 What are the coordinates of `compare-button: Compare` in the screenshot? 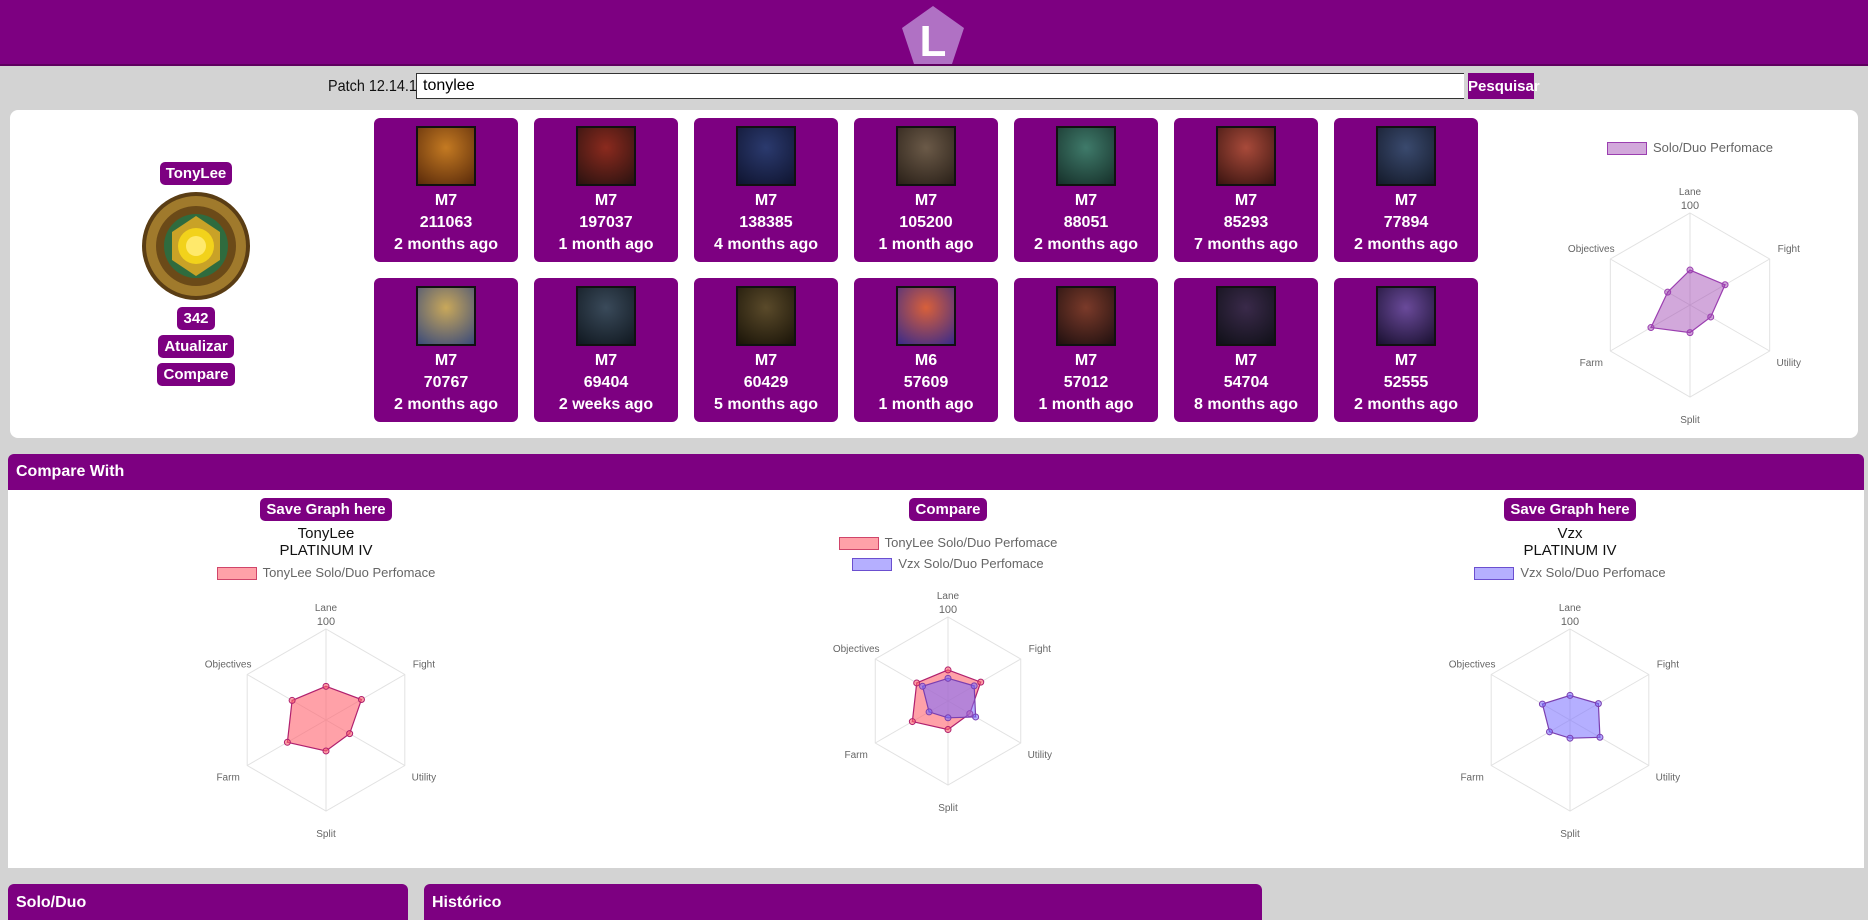 It's located at (196, 374).